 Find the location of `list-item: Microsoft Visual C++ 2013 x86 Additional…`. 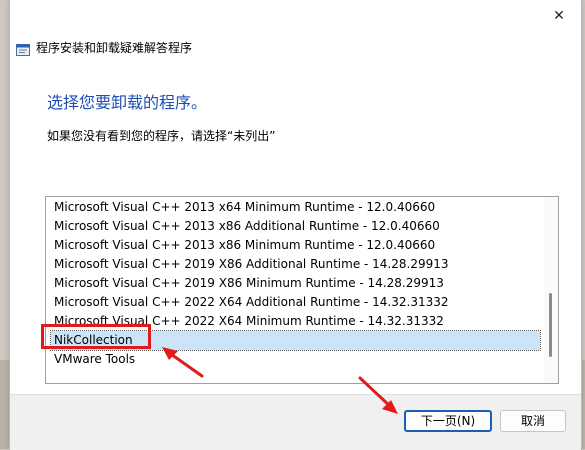

list-item: Microsoft Visual C++ 2013 x86 Additional… is located at coordinates (245, 226).